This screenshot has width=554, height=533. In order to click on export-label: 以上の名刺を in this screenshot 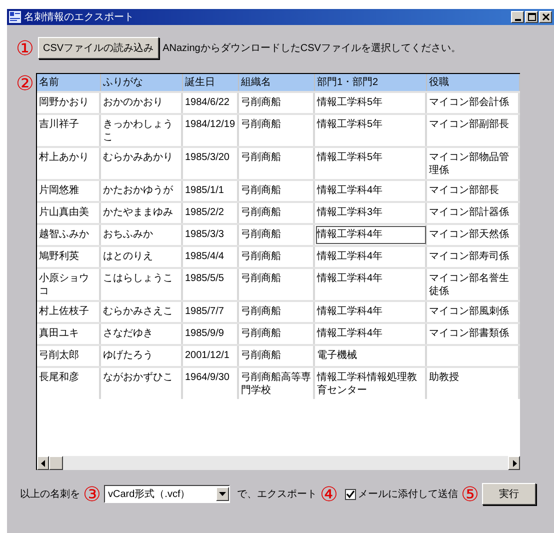, I will do `click(50, 494)`.